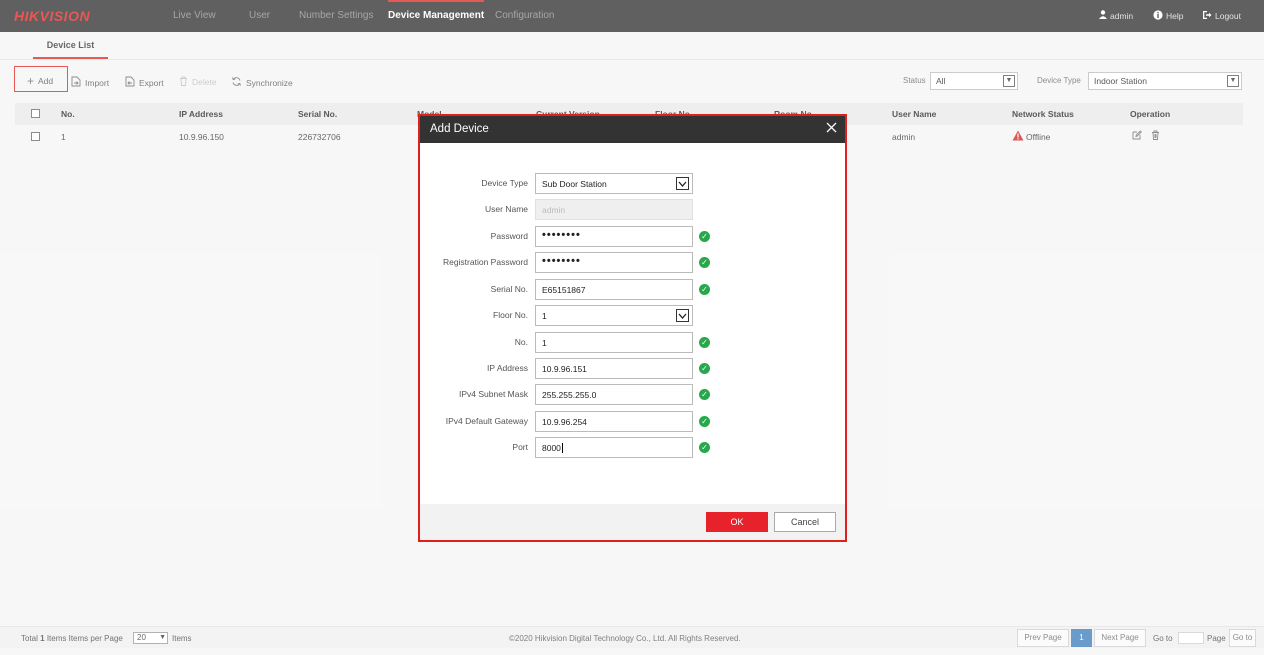 This screenshot has width=1264, height=655. Describe the element at coordinates (507, 368) in the screenshot. I see `ip-address-label: IP Address` at that location.